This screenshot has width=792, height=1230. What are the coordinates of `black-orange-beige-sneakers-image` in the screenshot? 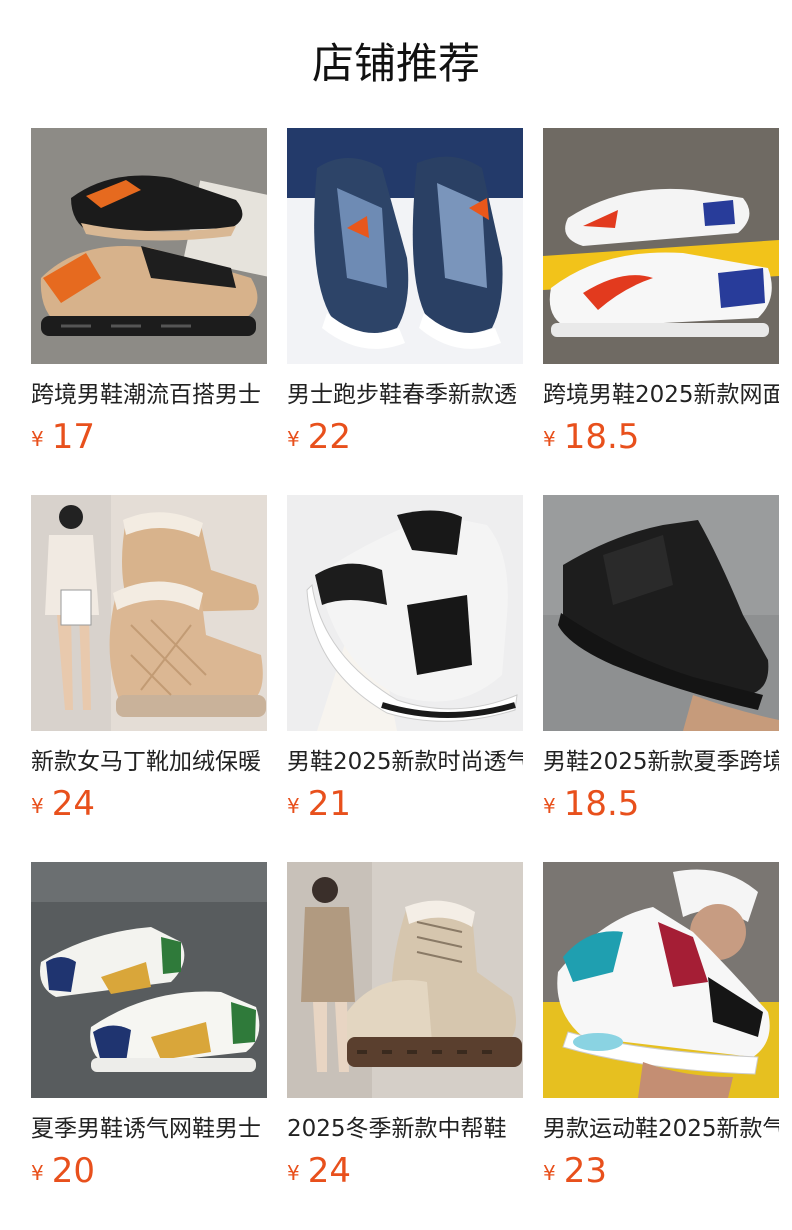 It's located at (149, 246).